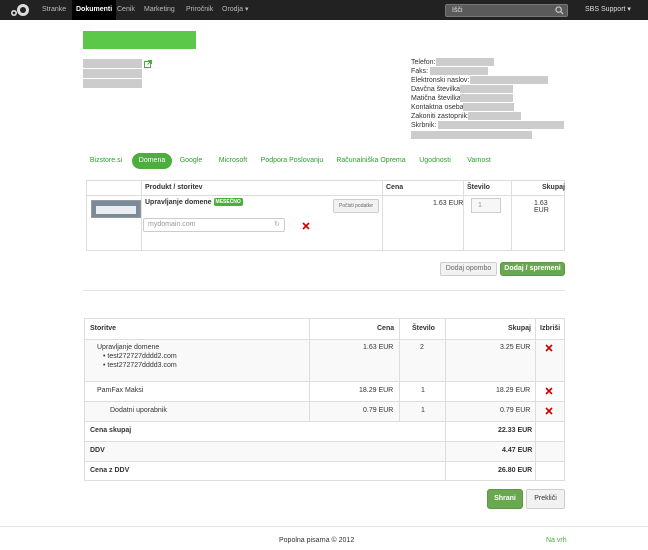 This screenshot has width=648, height=550. What do you see at coordinates (424, 125) in the screenshot?
I see `label-skrbnik: Skrbnik:` at bounding box center [424, 125].